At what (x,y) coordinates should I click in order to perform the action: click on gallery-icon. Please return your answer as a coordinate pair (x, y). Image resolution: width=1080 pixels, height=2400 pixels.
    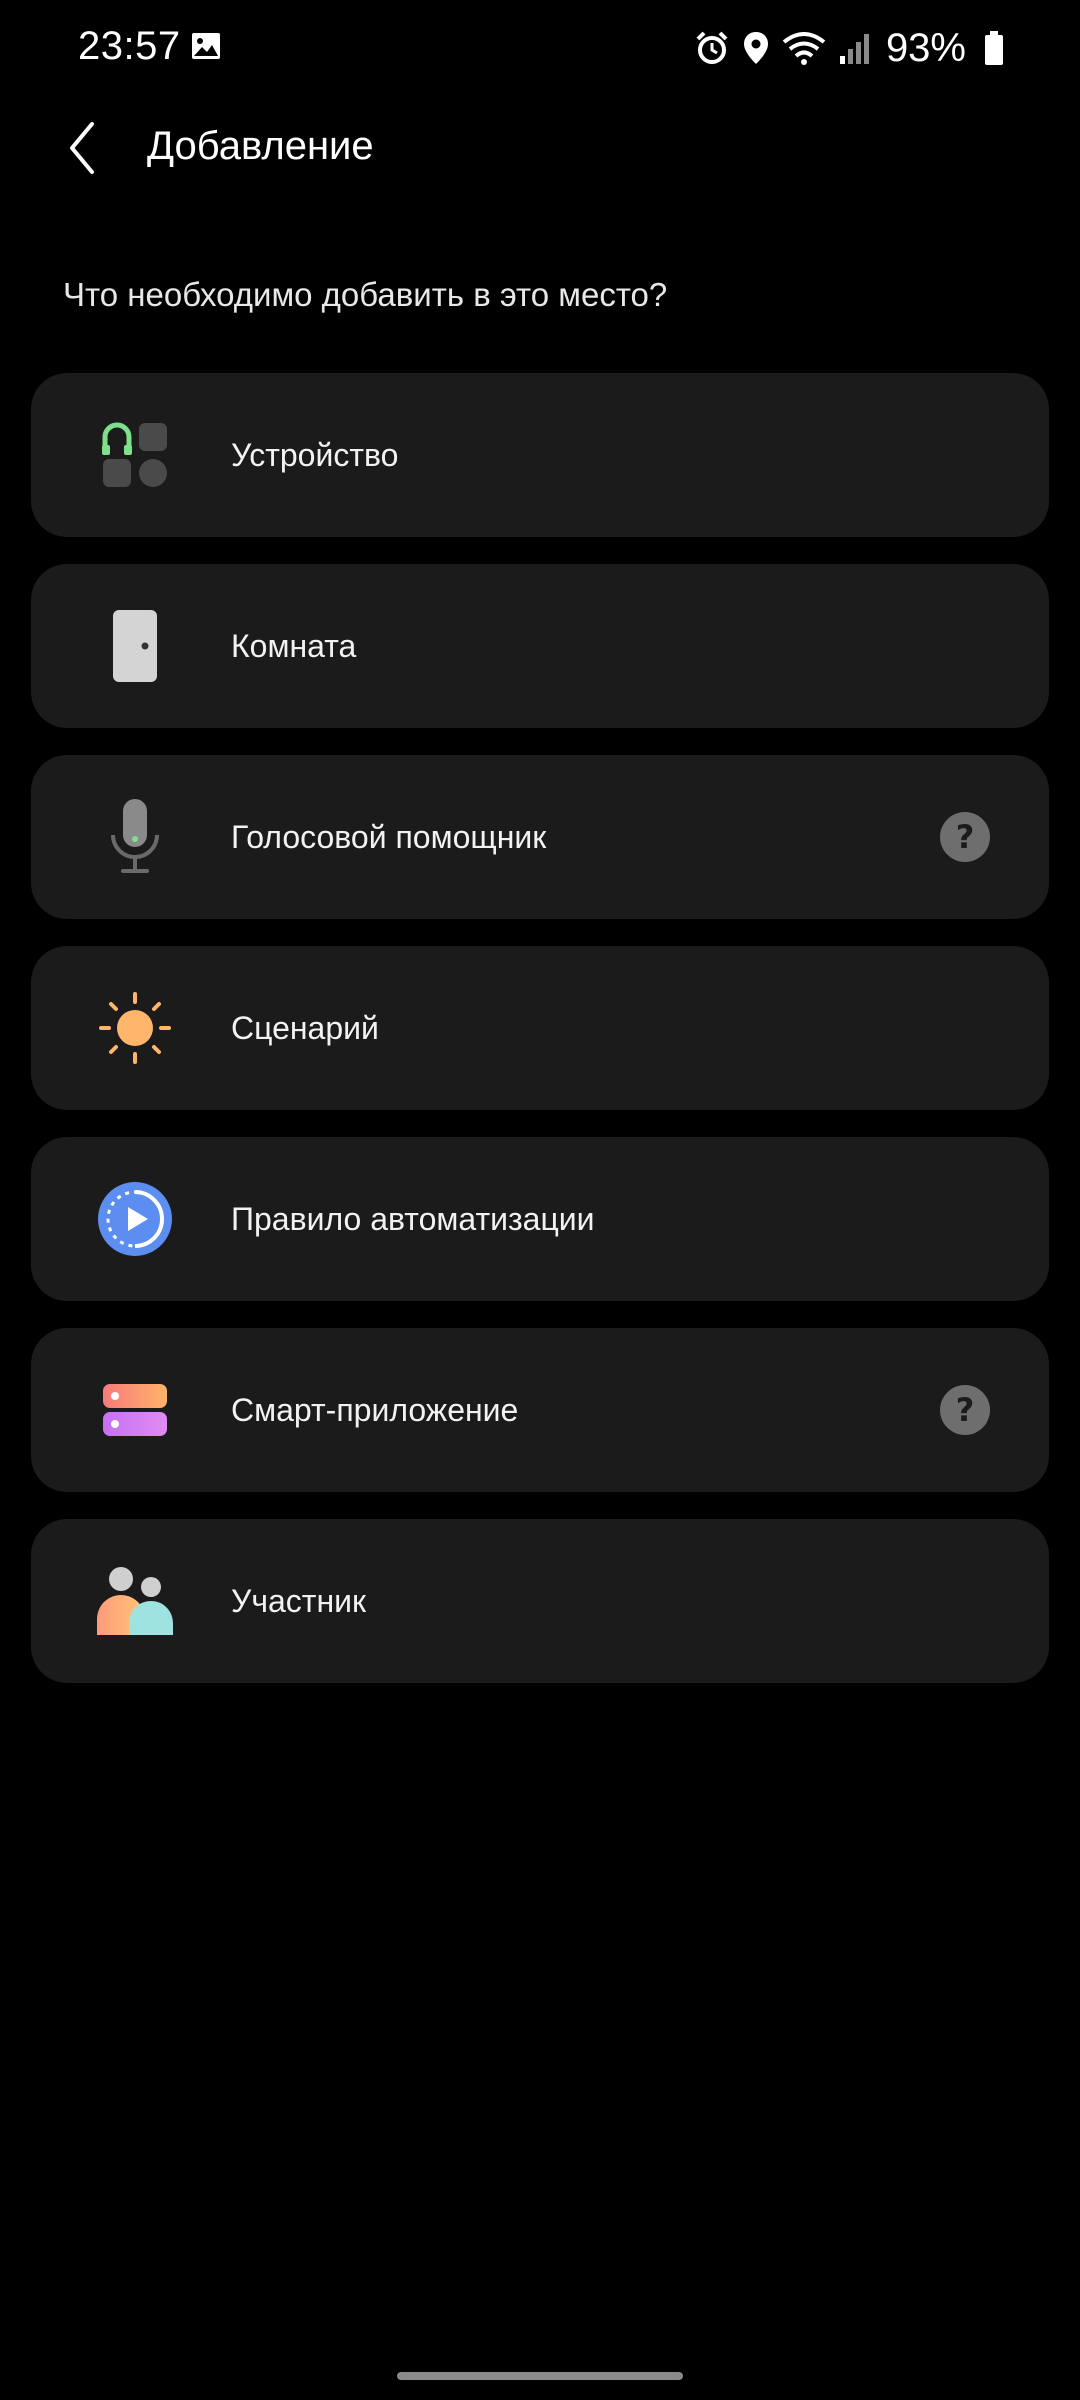
    Looking at the image, I should click on (206, 46).